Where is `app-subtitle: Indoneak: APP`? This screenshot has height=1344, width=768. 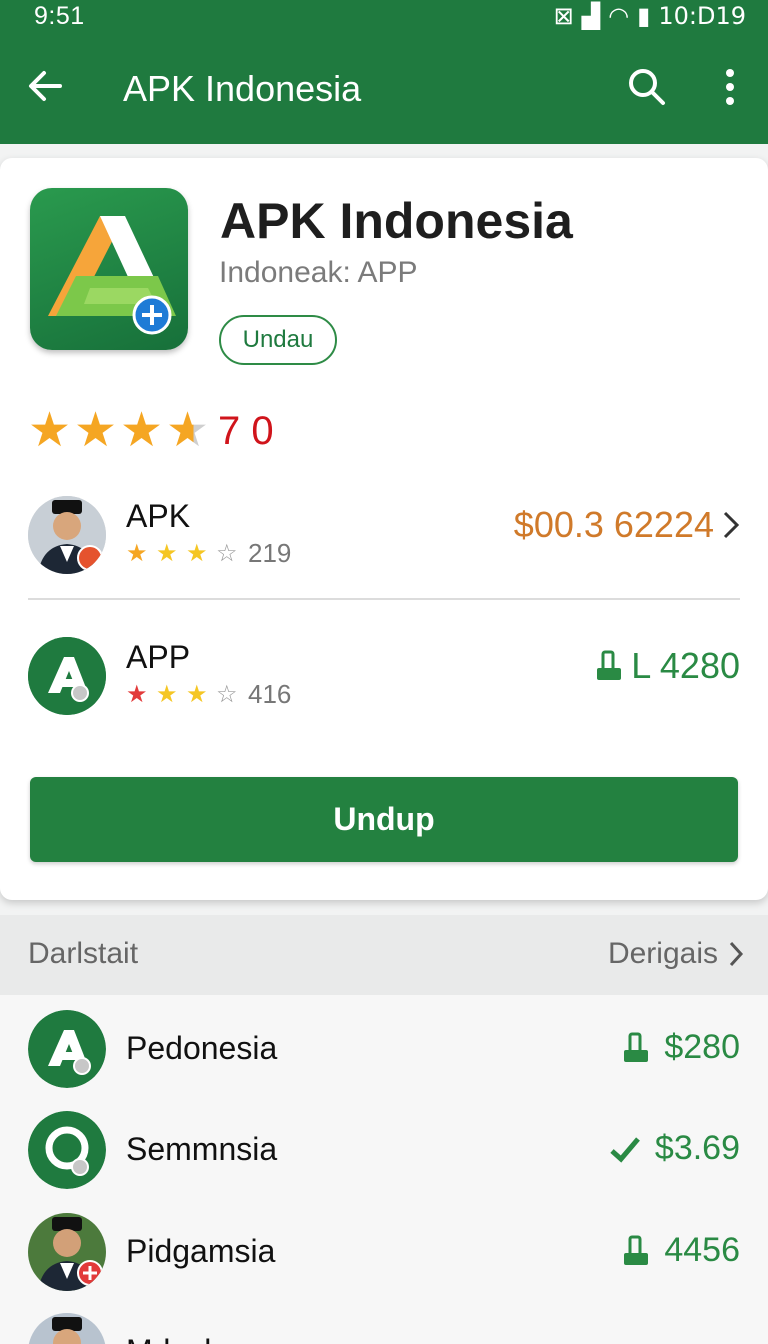 app-subtitle: Indoneak: APP is located at coordinates (318, 272).